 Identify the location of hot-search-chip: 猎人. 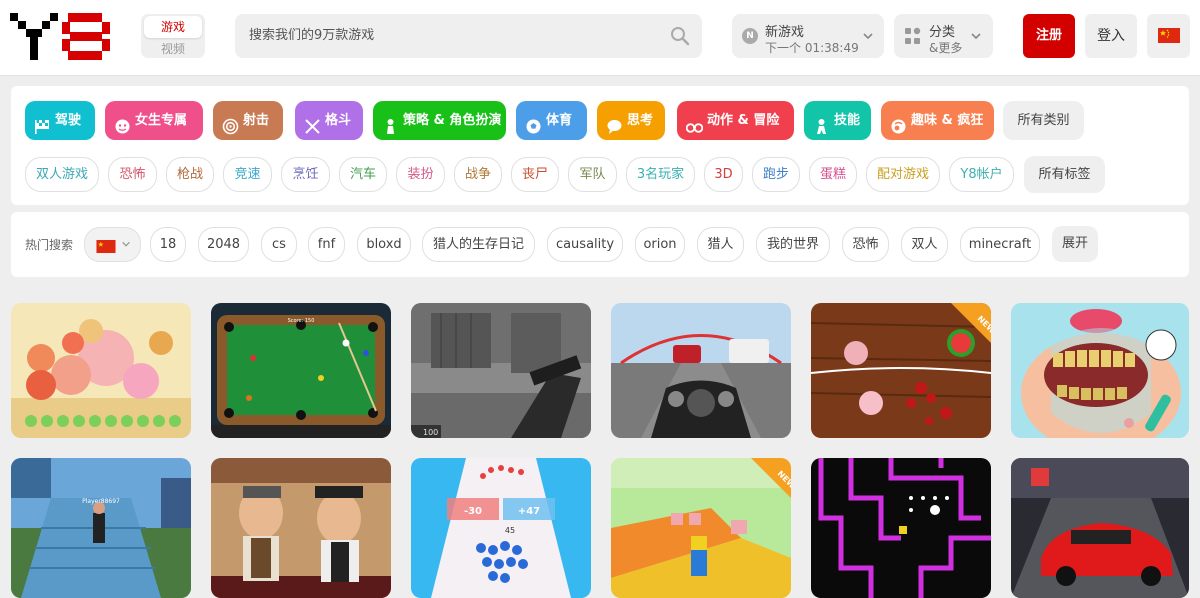
(720, 244).